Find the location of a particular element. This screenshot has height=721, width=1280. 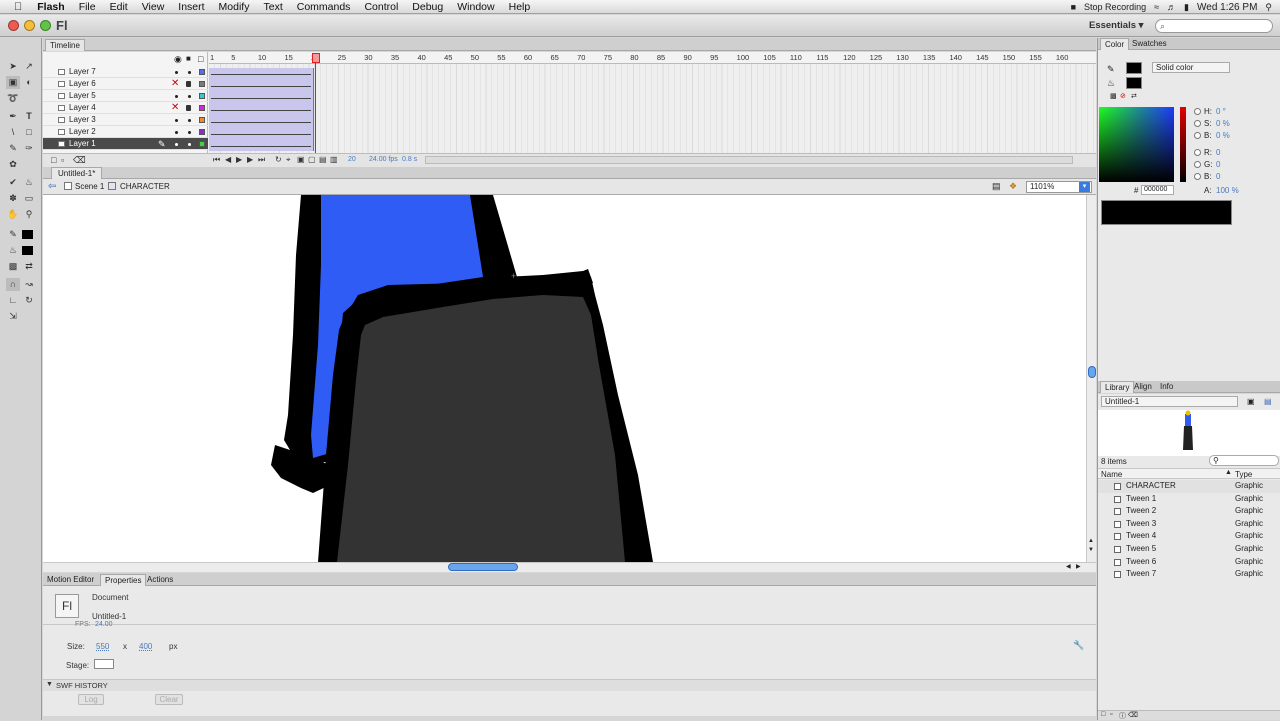

modify-markers-icon: ▥ is located at coordinates (334, 159).